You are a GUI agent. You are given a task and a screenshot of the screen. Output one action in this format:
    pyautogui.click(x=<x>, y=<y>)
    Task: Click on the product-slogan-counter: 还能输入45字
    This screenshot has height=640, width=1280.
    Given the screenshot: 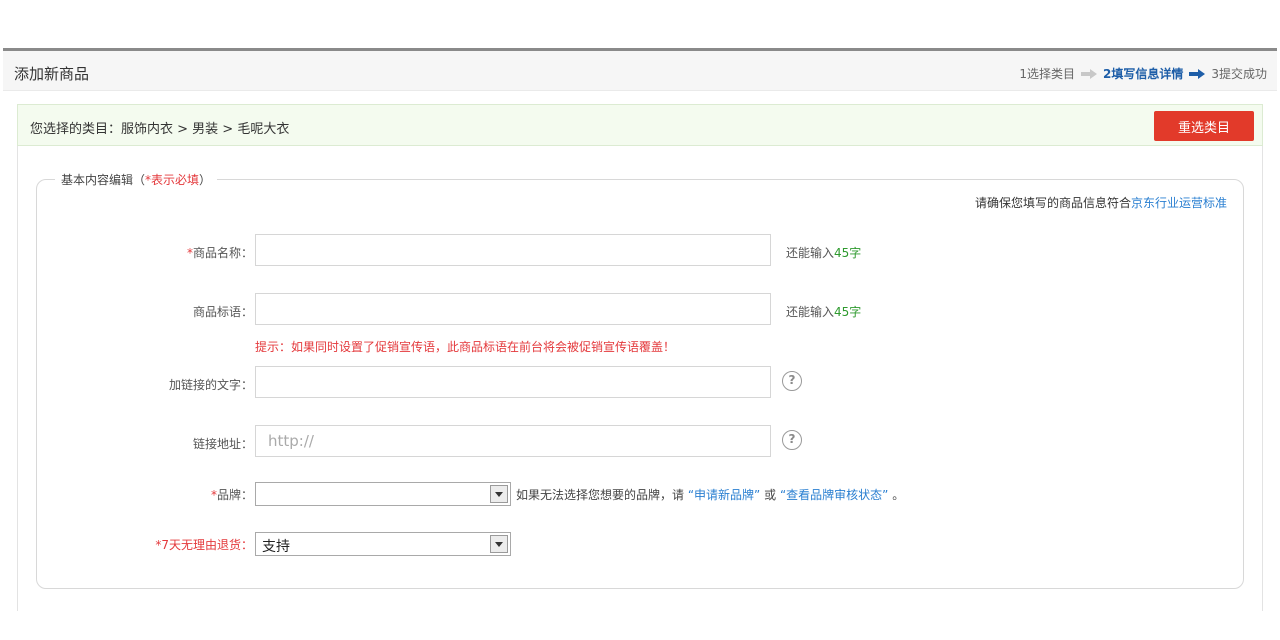 What is the action you would take?
    pyautogui.click(x=823, y=311)
    